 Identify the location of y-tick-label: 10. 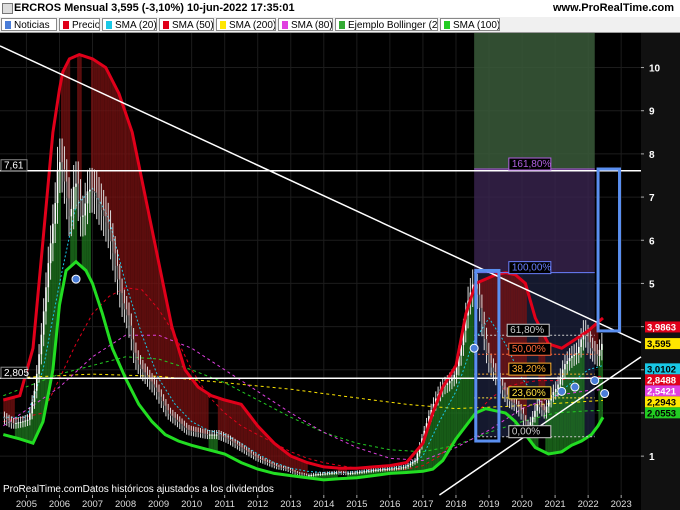
(655, 69).